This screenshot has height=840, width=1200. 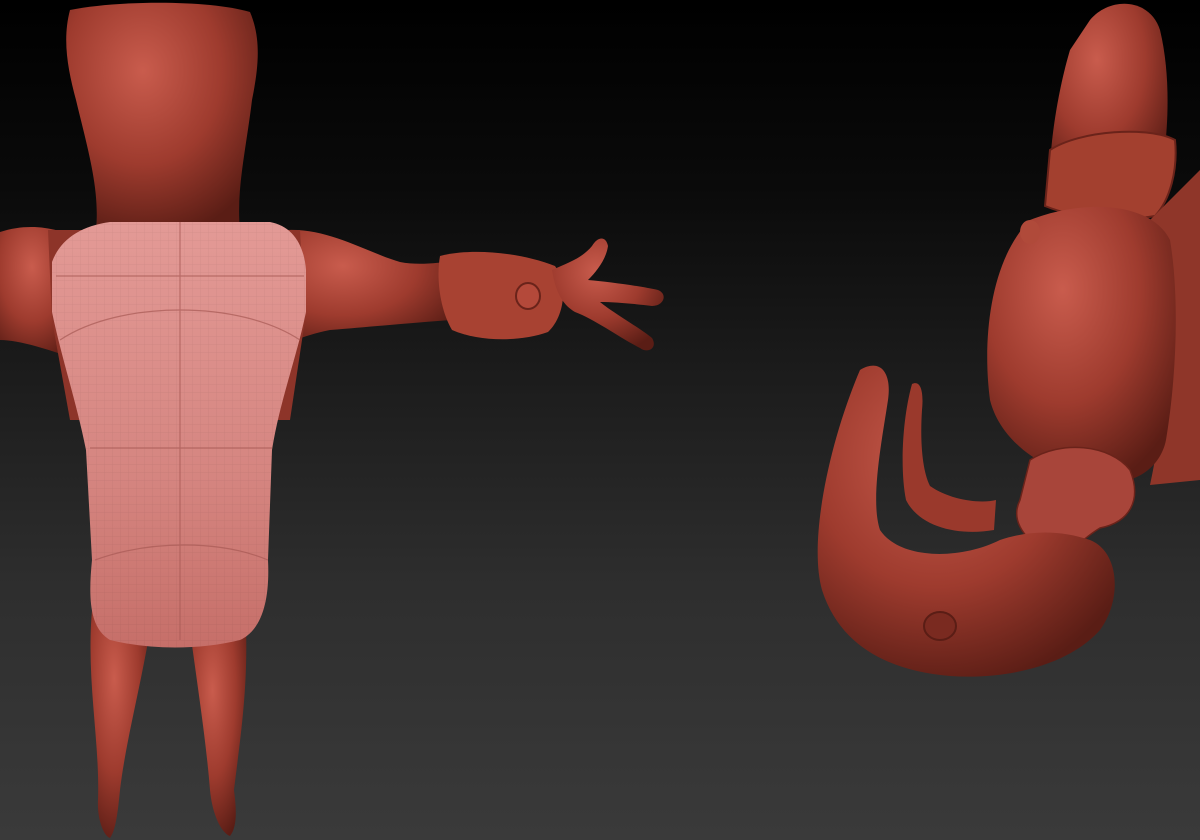 What do you see at coordinates (940, 626) in the screenshot?
I see `tail-hole` at bounding box center [940, 626].